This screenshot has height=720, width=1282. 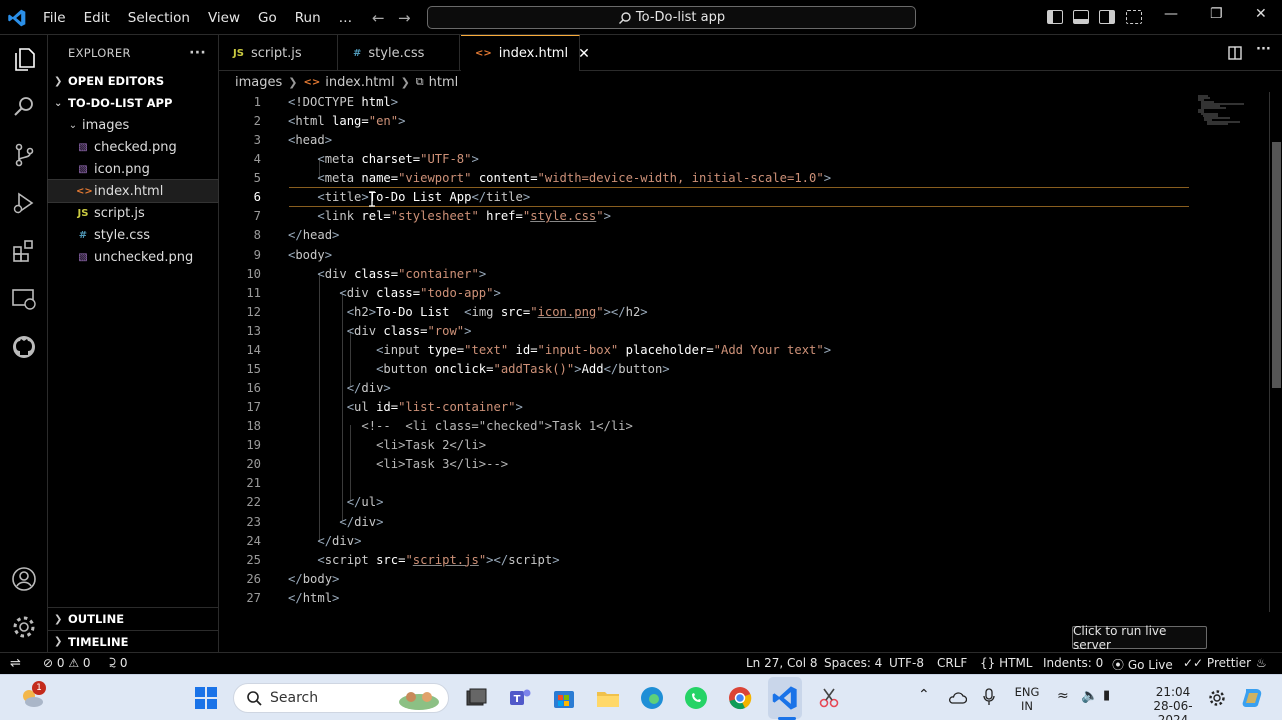 What do you see at coordinates (476, 698) in the screenshot?
I see `task-view-icon` at bounding box center [476, 698].